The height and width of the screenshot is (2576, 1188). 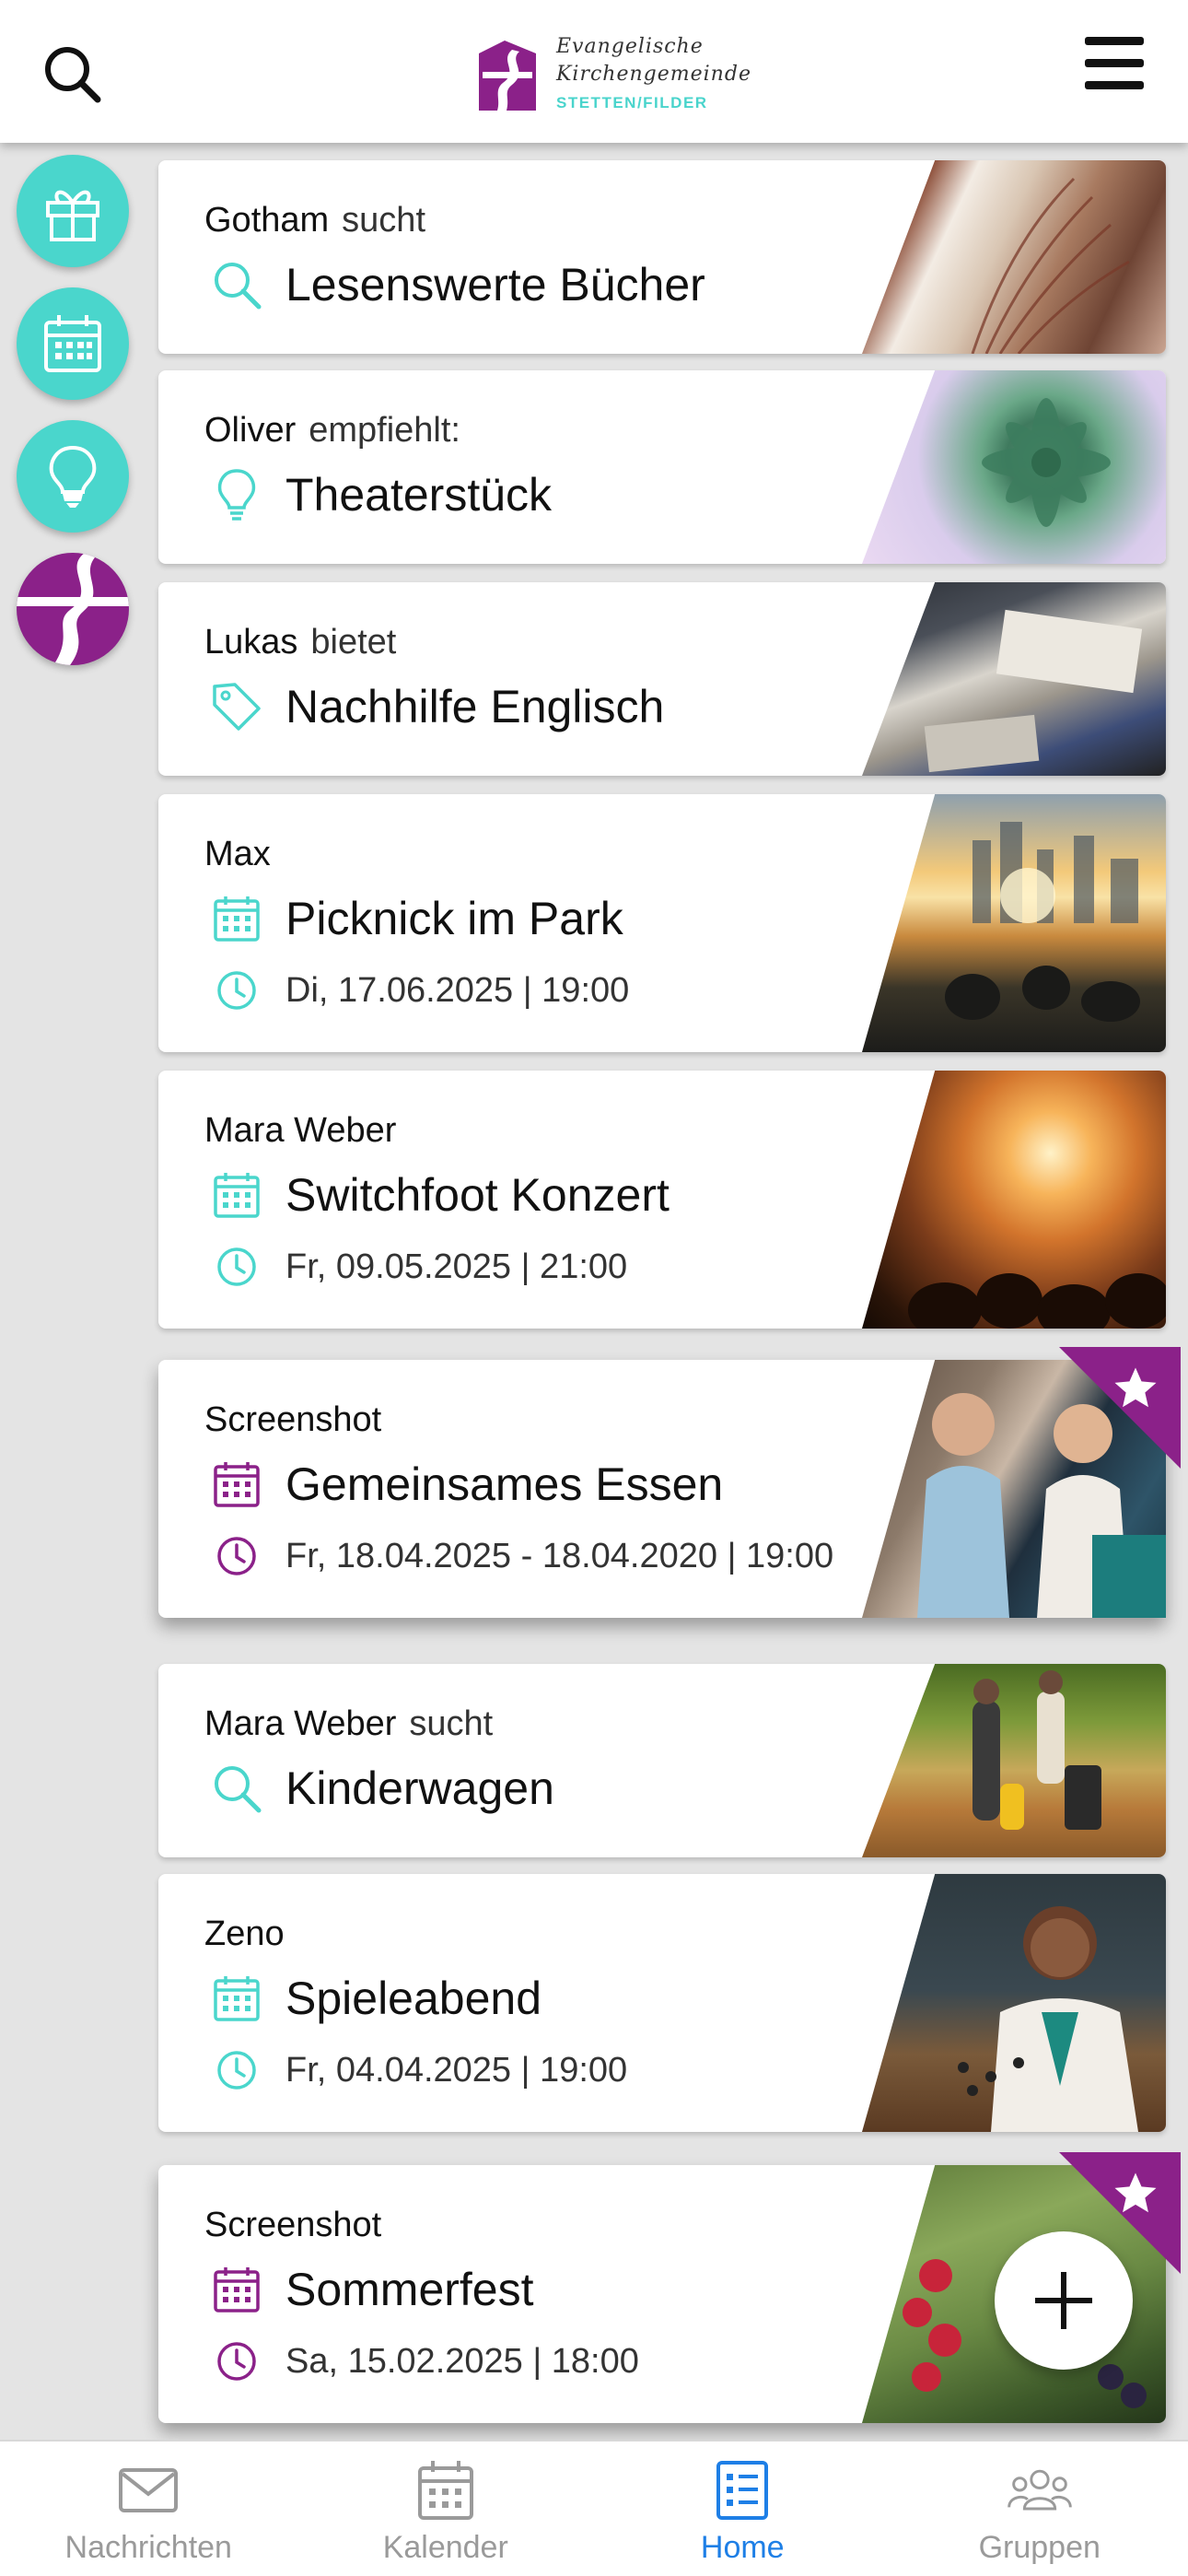 I want to click on logo-line-3: STETTEN/FILDER, so click(x=632, y=102).